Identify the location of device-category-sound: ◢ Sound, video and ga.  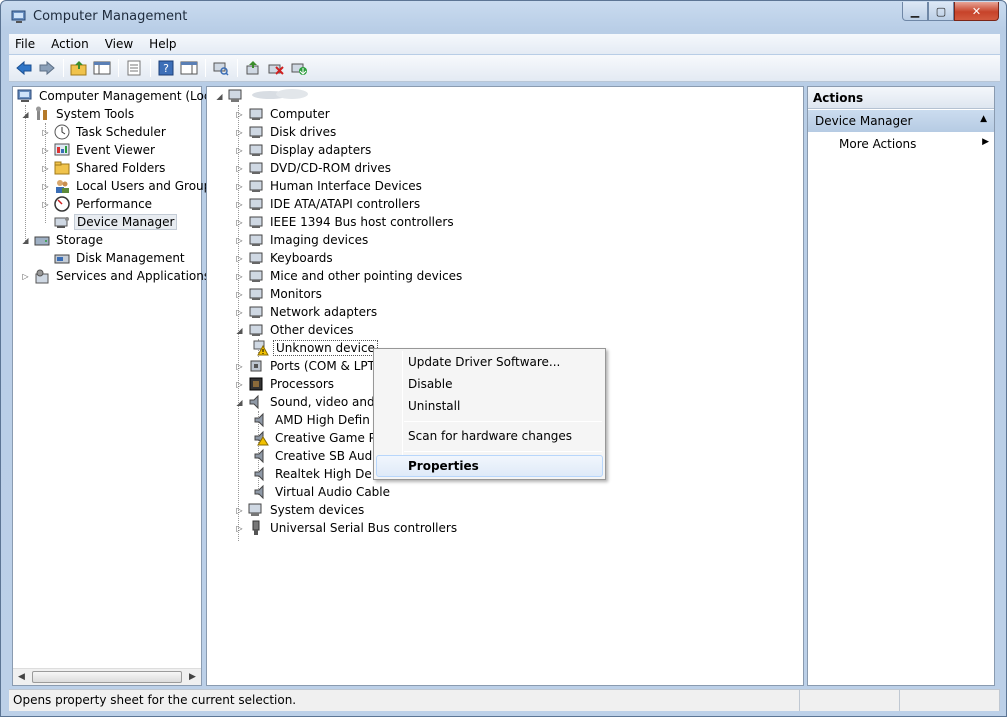
(315, 402).